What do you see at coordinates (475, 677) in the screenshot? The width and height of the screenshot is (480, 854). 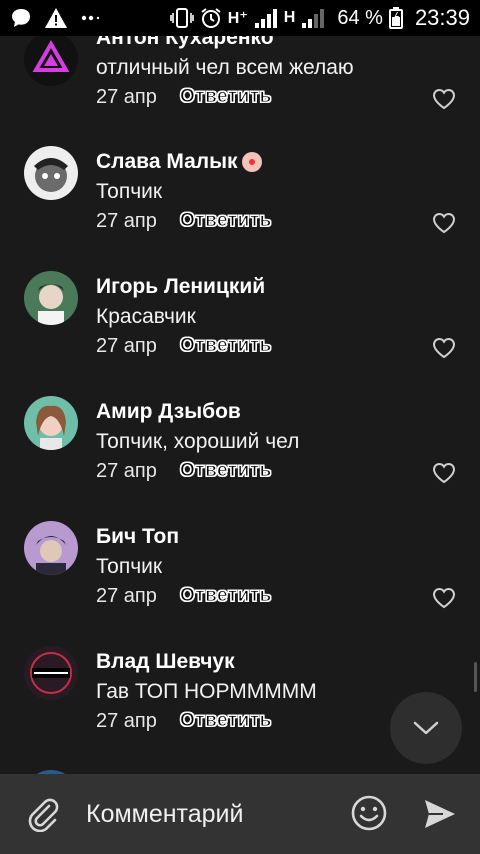 I see `scrollbar` at bounding box center [475, 677].